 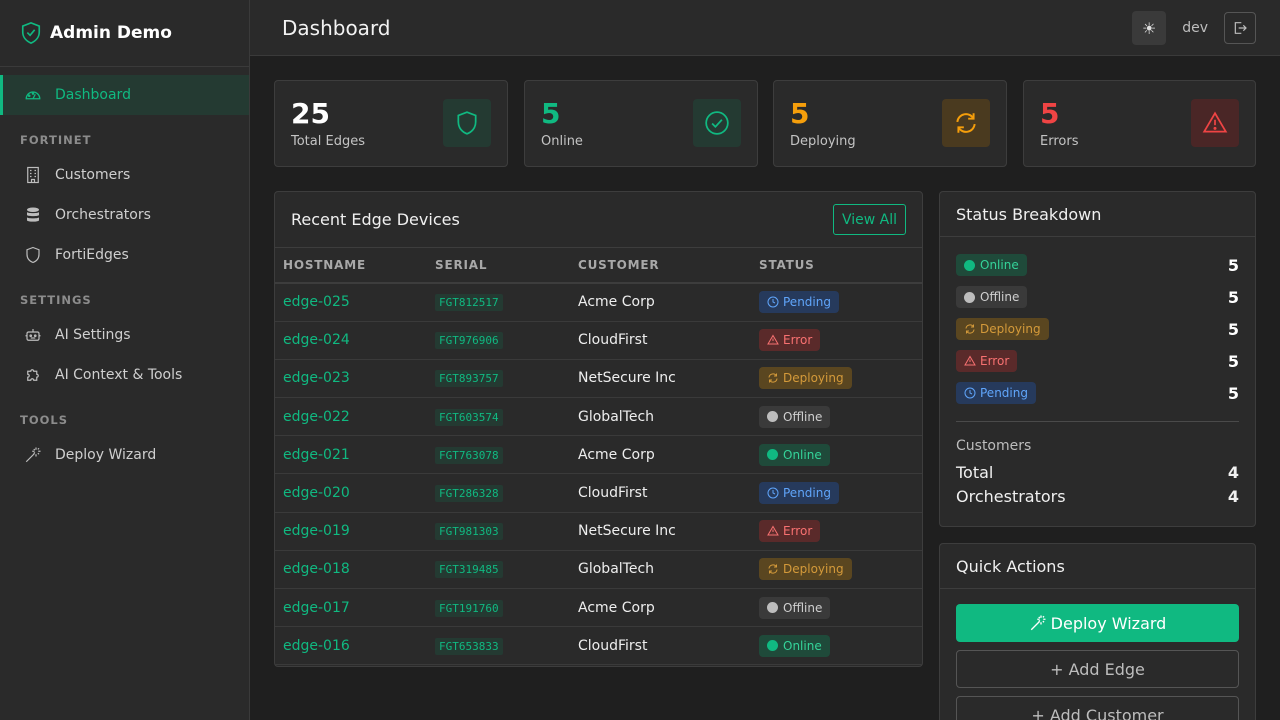 What do you see at coordinates (598, 455) in the screenshot?
I see `table-row: edge-021 FGT763078 Acme Corp Online` at bounding box center [598, 455].